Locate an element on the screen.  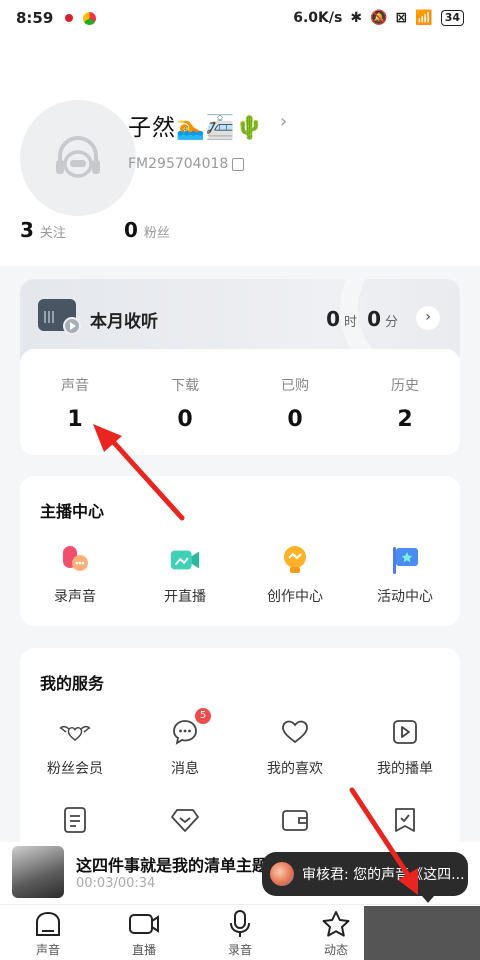
fm-id-text: FM295704018 is located at coordinates (178, 164).